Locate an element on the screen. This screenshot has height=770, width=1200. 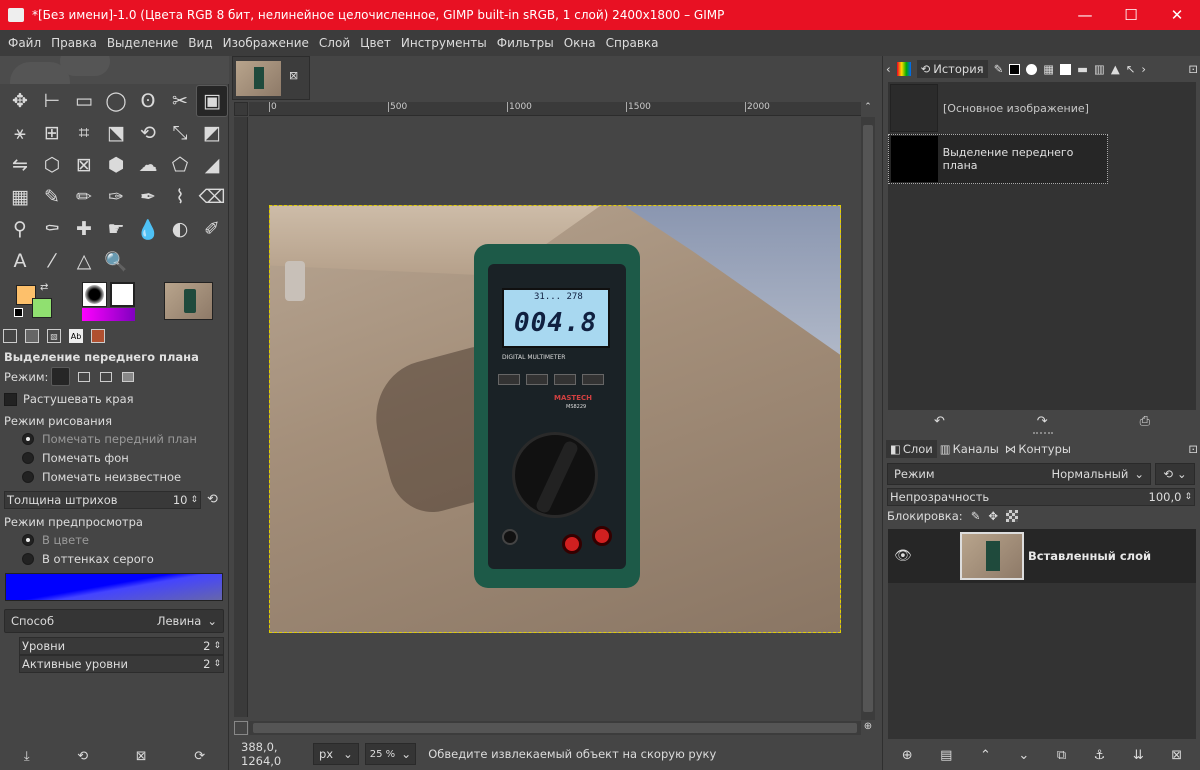
unit-select: px ⌄ is located at coordinates (336, 754).